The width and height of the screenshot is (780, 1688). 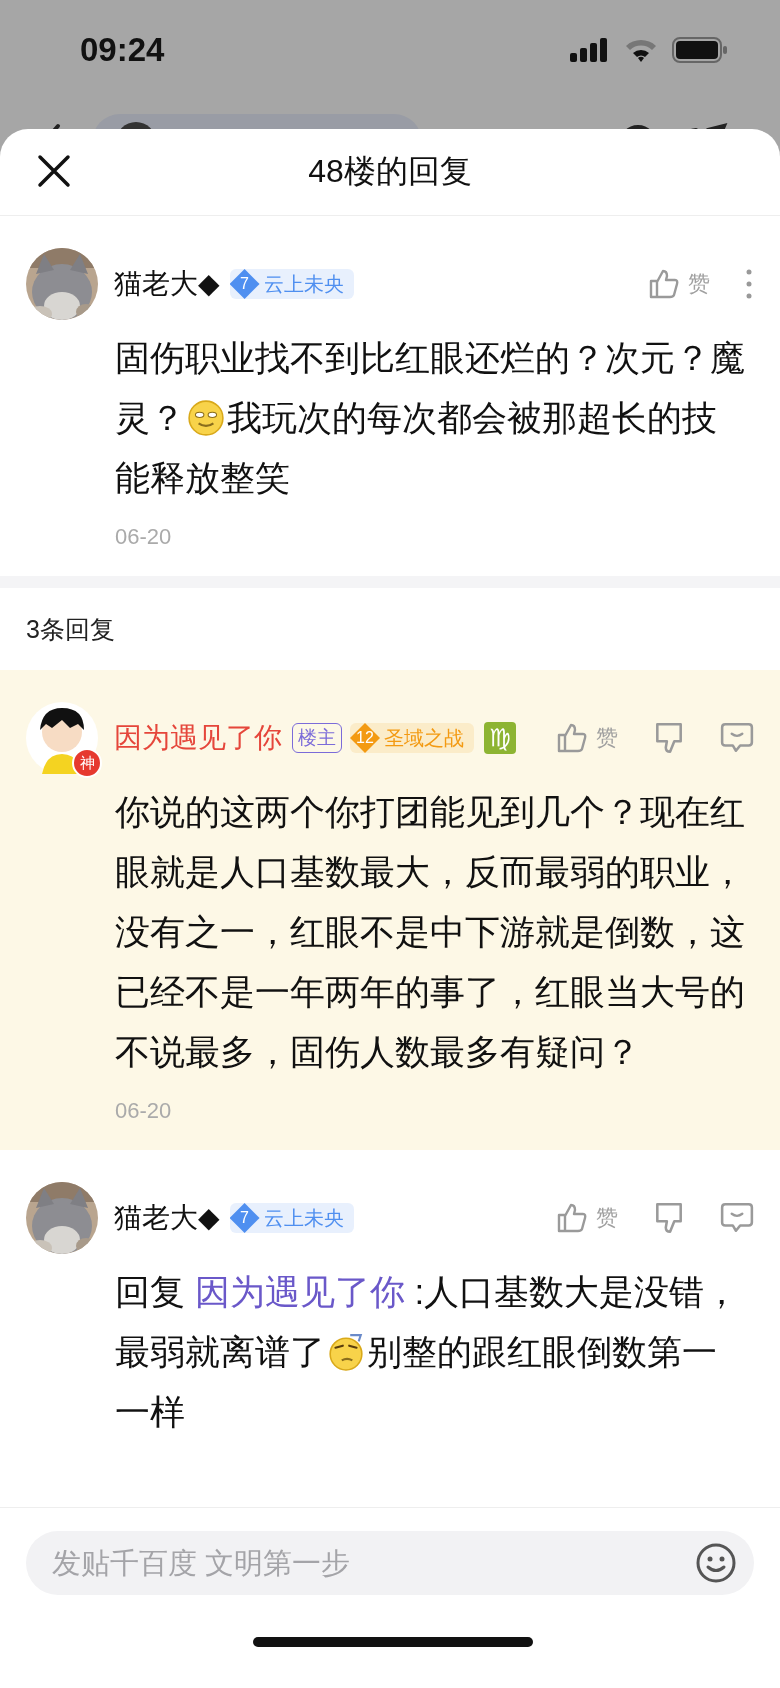 I want to click on comment-text: 固伤职业找不到比红眼还烂的？次元？魔灵？ 我玩次的每次都会被那超长的技能释放整笑, so click(x=430, y=418).